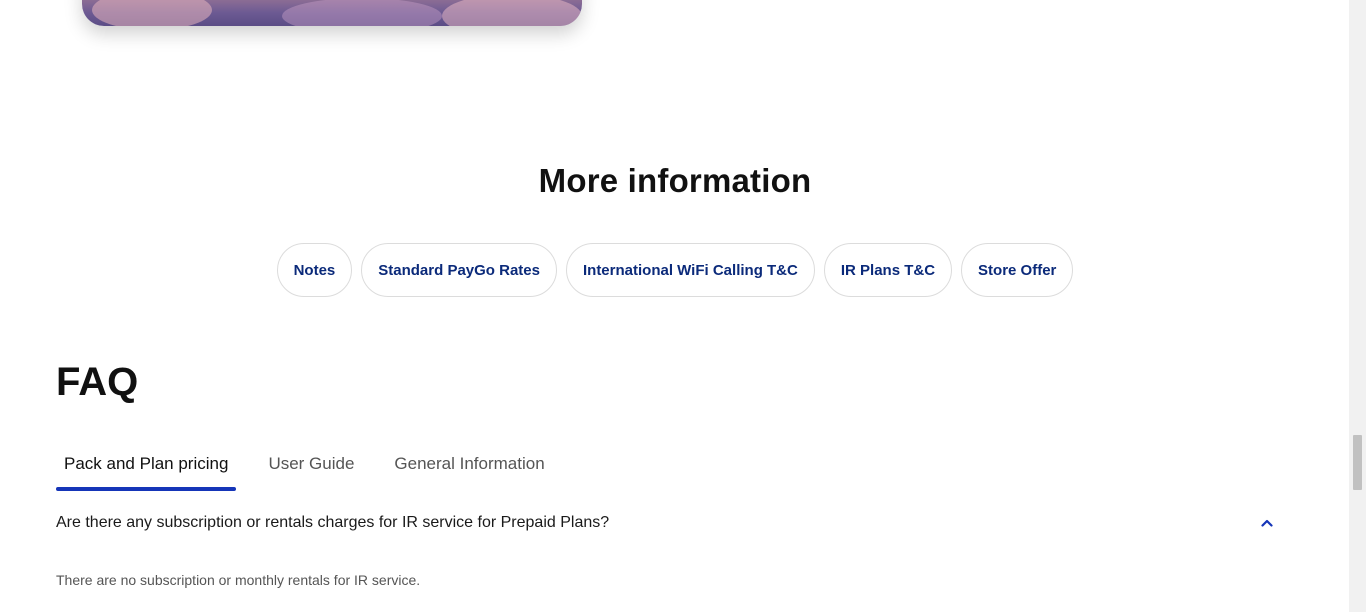 The height and width of the screenshot is (612, 1366). Describe the element at coordinates (1017, 270) in the screenshot. I see `chip-store-offer: Store Offer` at that location.